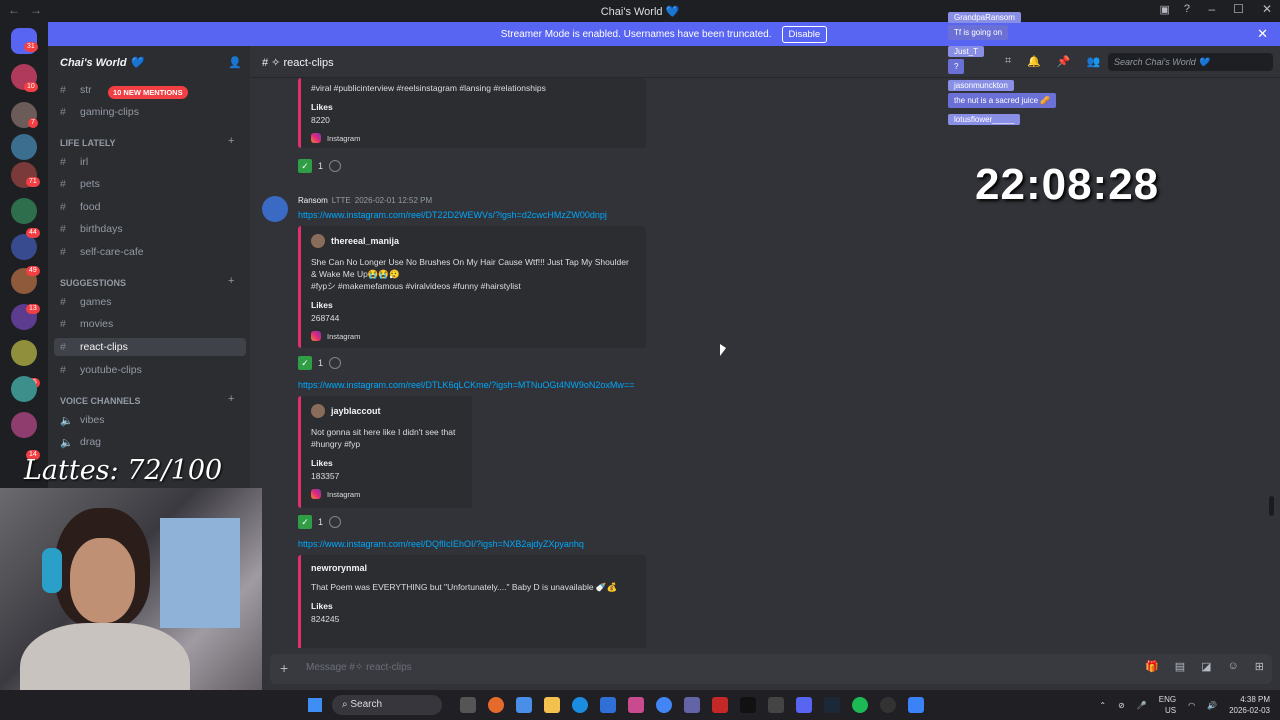 The image size is (1280, 720). I want to click on close-banner-icon: ✕, so click(1262, 34).